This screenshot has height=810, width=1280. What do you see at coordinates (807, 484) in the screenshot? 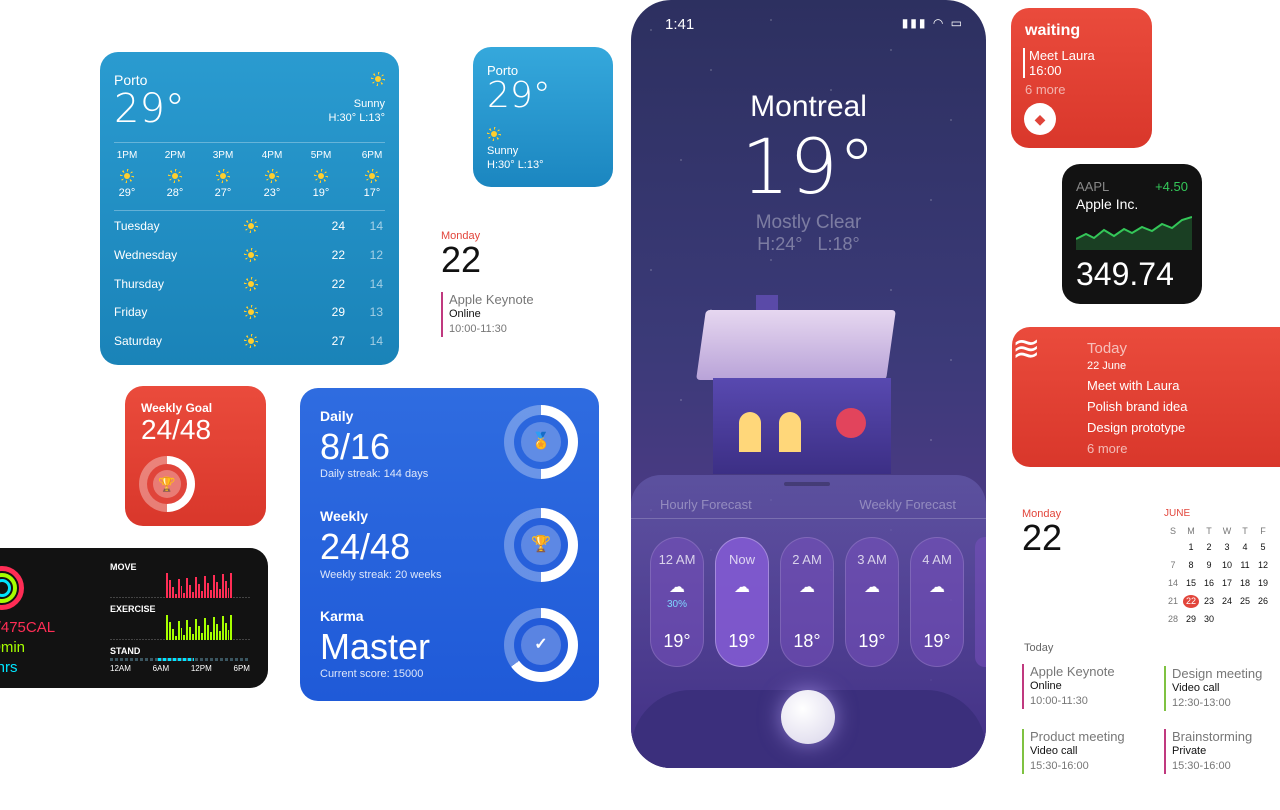
I see `sheet-handle` at bounding box center [807, 484].